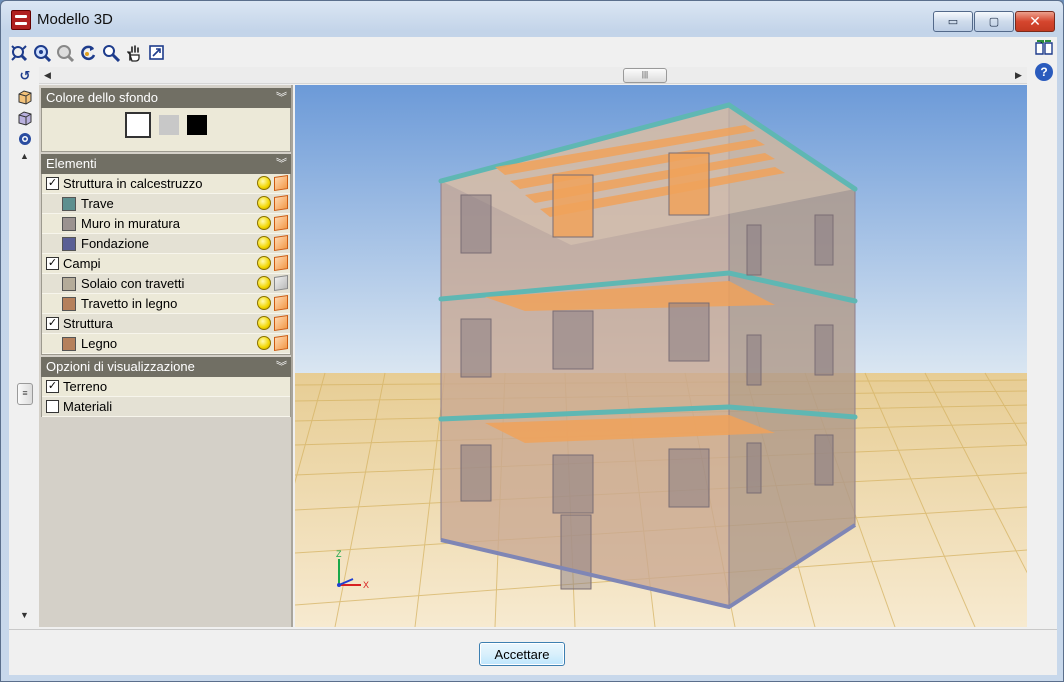 The image size is (1064, 682). What do you see at coordinates (41, 52) in the screenshot?
I see `zoom-window-icon` at bounding box center [41, 52].